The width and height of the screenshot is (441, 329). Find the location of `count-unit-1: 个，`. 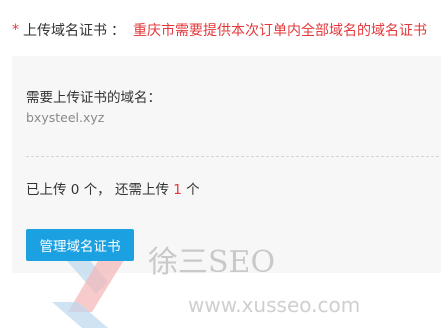

count-unit-1: 个， is located at coordinates (97, 190).